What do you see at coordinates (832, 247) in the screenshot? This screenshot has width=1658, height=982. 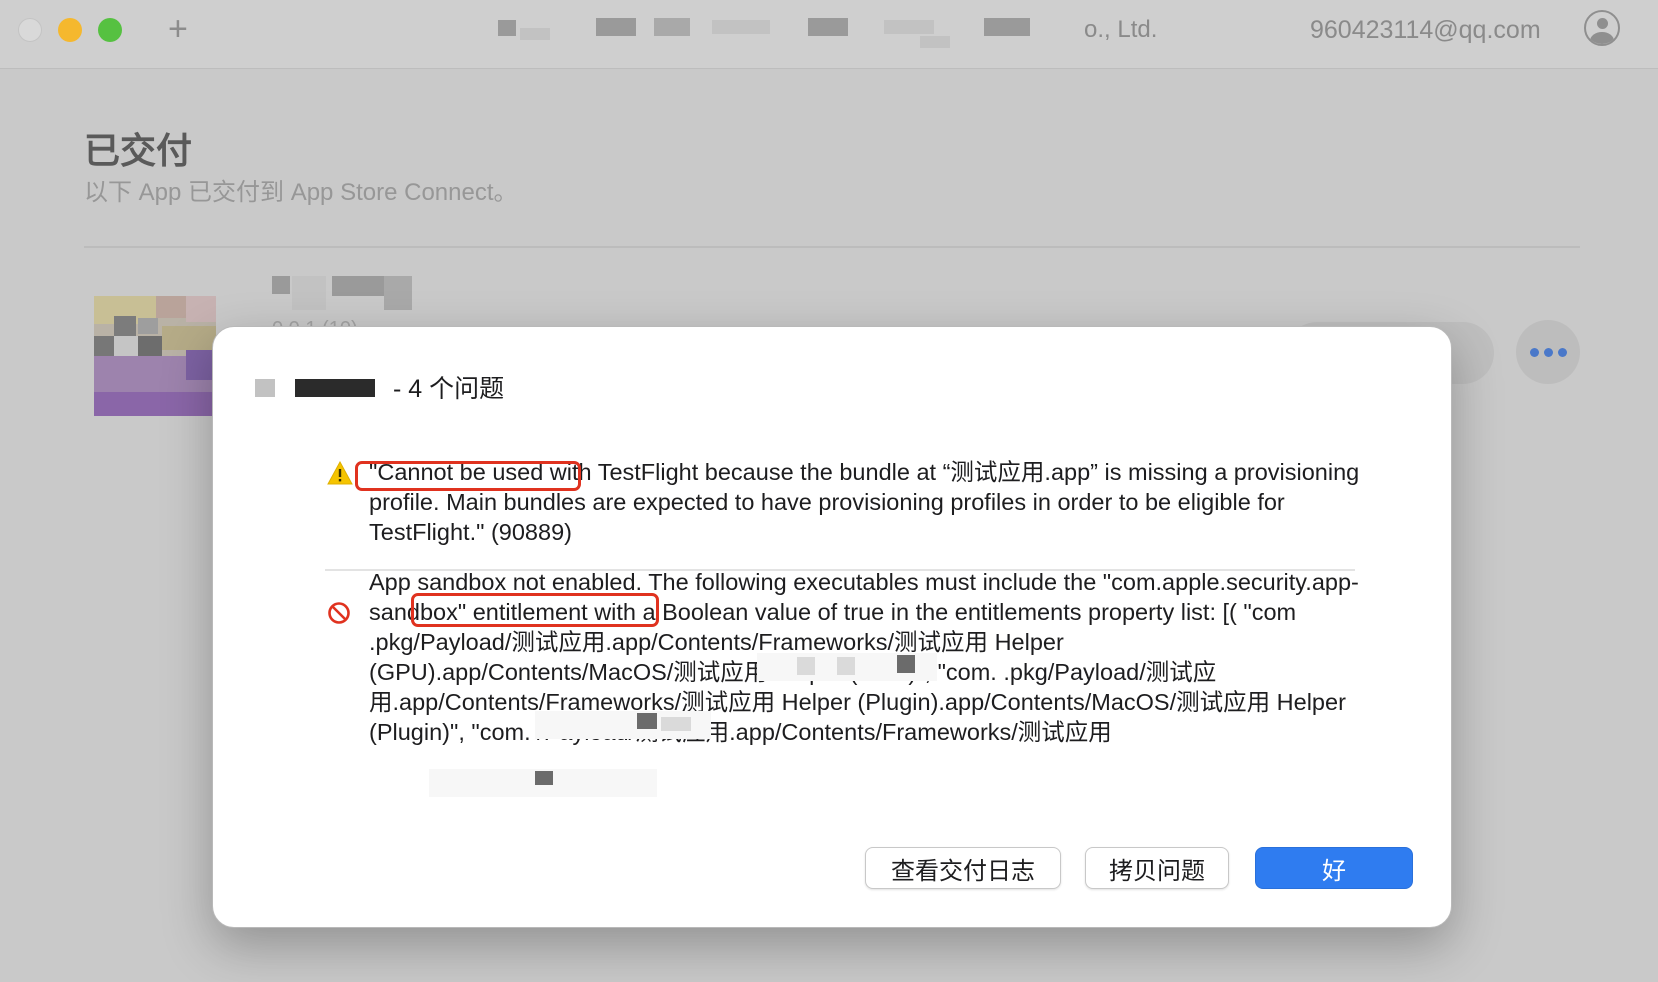 I see `divider` at bounding box center [832, 247].